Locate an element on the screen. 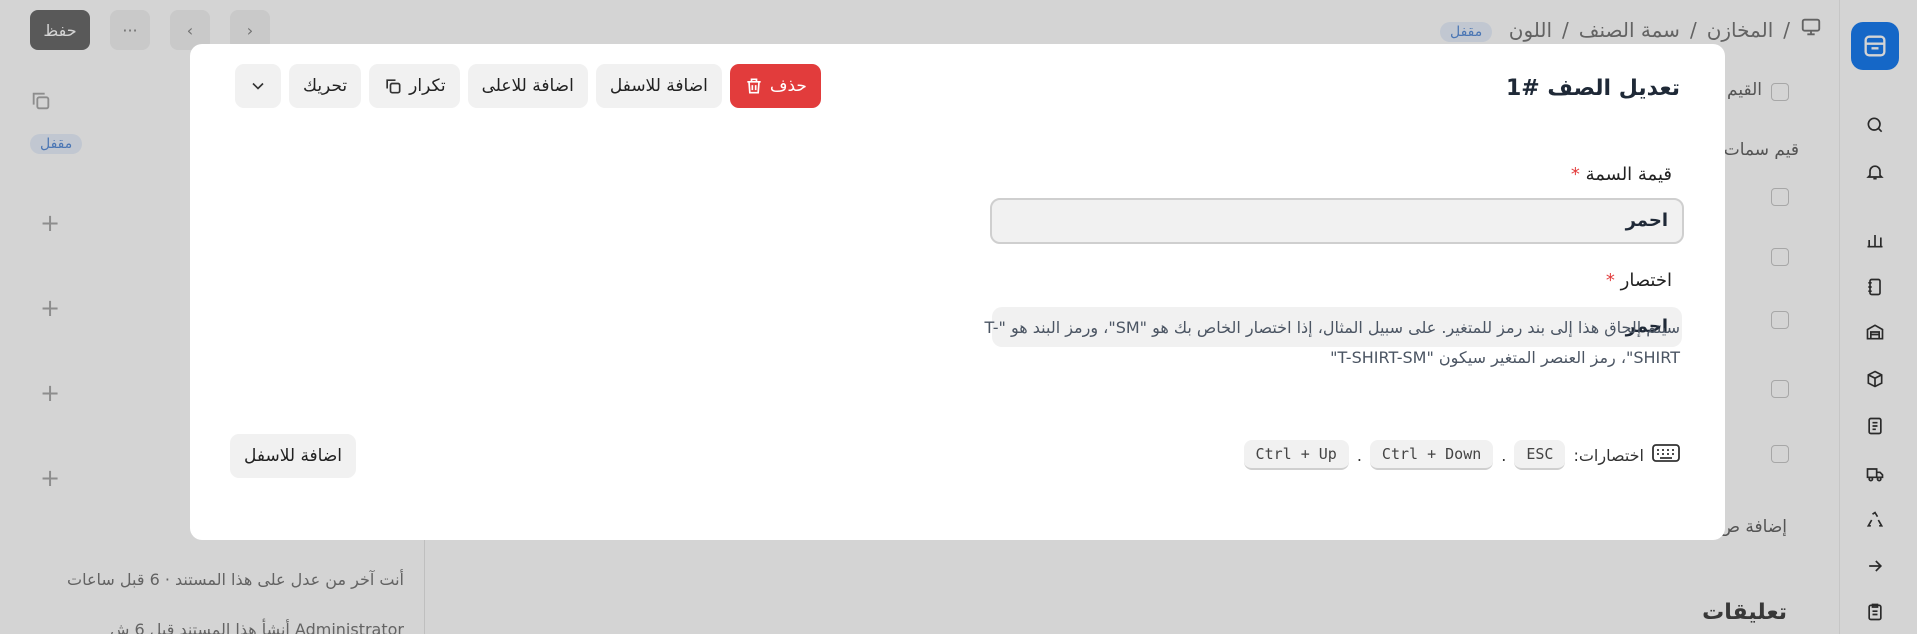 The height and width of the screenshot is (634, 1917). attribute-value-label: قيمة السمة * is located at coordinates (1619, 174).